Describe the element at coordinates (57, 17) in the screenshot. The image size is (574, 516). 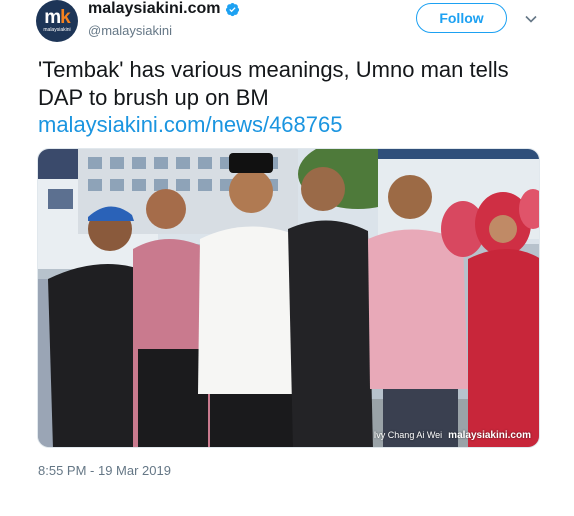
I see `avatar-logo: mk` at that location.